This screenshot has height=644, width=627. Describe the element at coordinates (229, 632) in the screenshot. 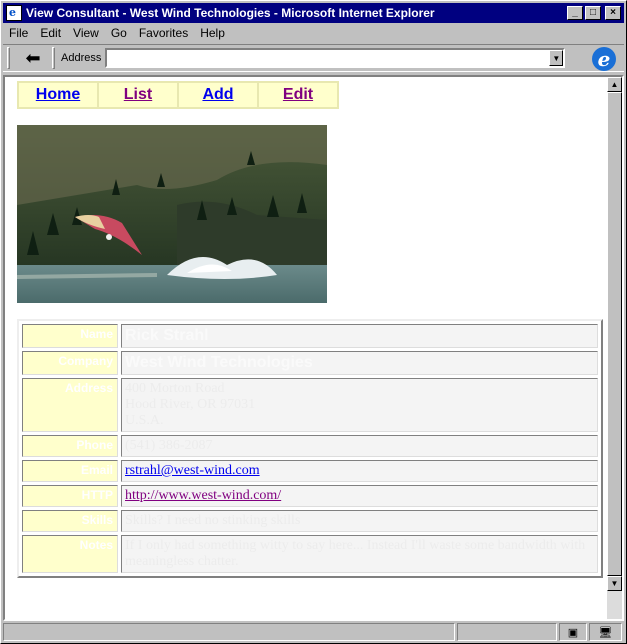

I see `status-text-panel` at that location.